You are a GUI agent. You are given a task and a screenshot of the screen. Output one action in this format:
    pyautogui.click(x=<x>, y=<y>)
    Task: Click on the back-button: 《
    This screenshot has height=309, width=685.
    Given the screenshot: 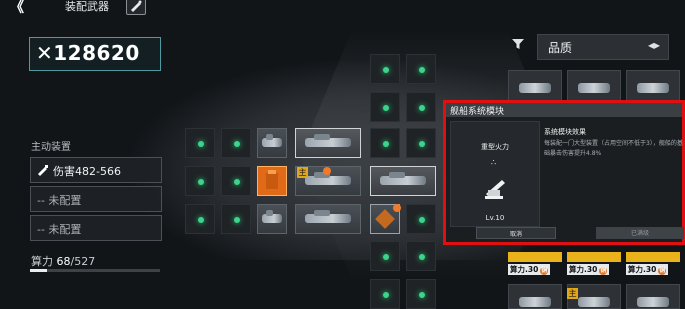 What is the action you would take?
    pyautogui.click(x=22, y=8)
    